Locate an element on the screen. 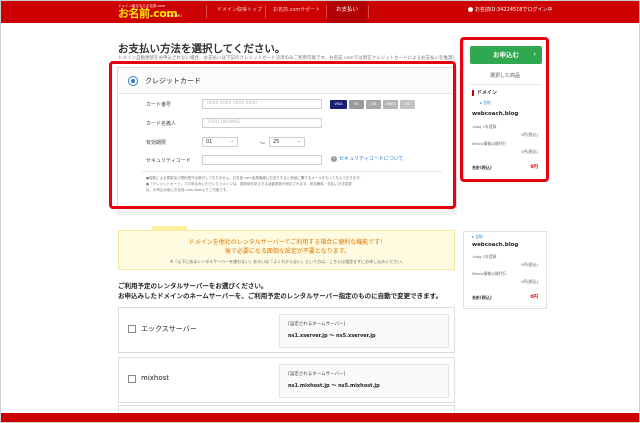 This screenshot has width=640, height=423. nameserver-value: ns1.mixhost.jp 〜 ns5.mixhost.jp is located at coordinates (334, 386).